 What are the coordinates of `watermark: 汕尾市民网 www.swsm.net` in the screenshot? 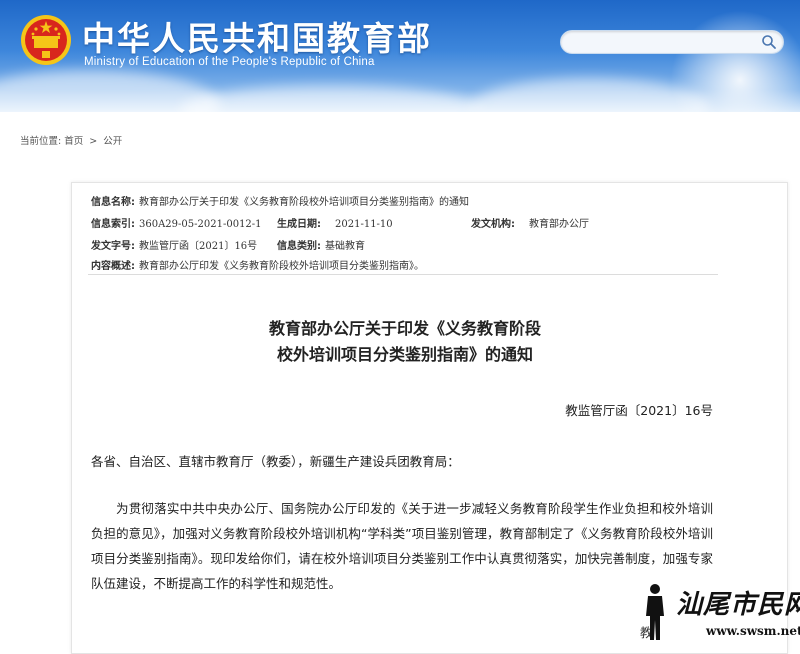 It's located at (718, 613).